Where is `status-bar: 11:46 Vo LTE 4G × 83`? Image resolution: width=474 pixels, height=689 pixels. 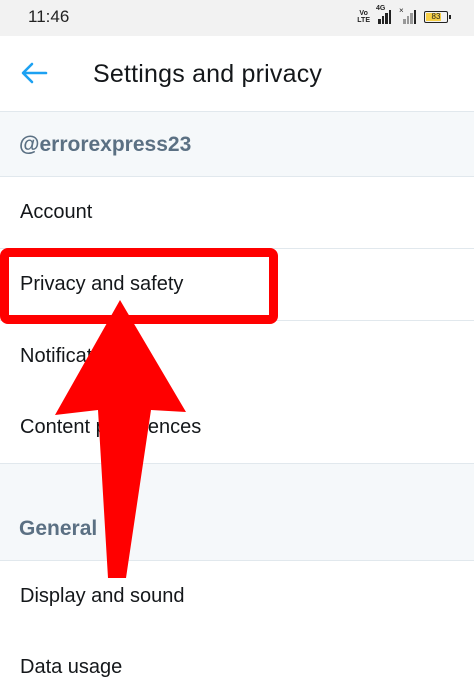
status-bar: 11:46 Vo LTE 4G × 83 is located at coordinates (237, 18).